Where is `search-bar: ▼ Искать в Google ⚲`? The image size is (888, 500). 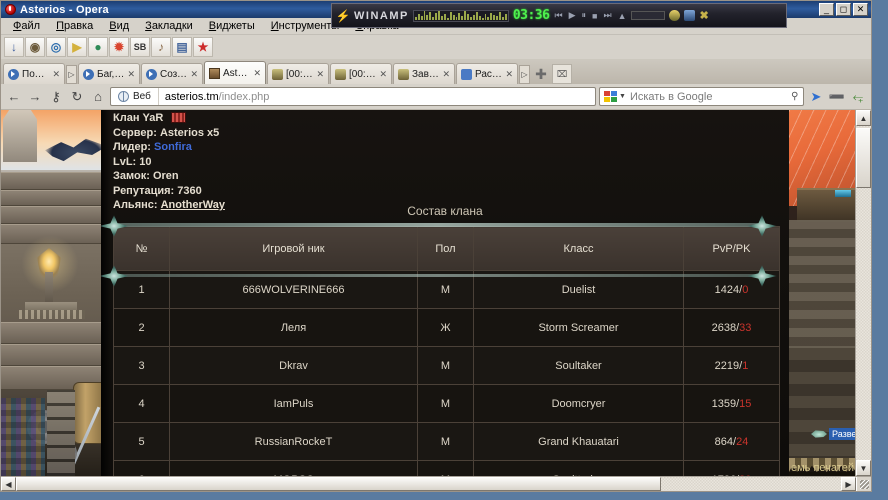 search-bar: ▼ Искать в Google ⚲ is located at coordinates (701, 96).